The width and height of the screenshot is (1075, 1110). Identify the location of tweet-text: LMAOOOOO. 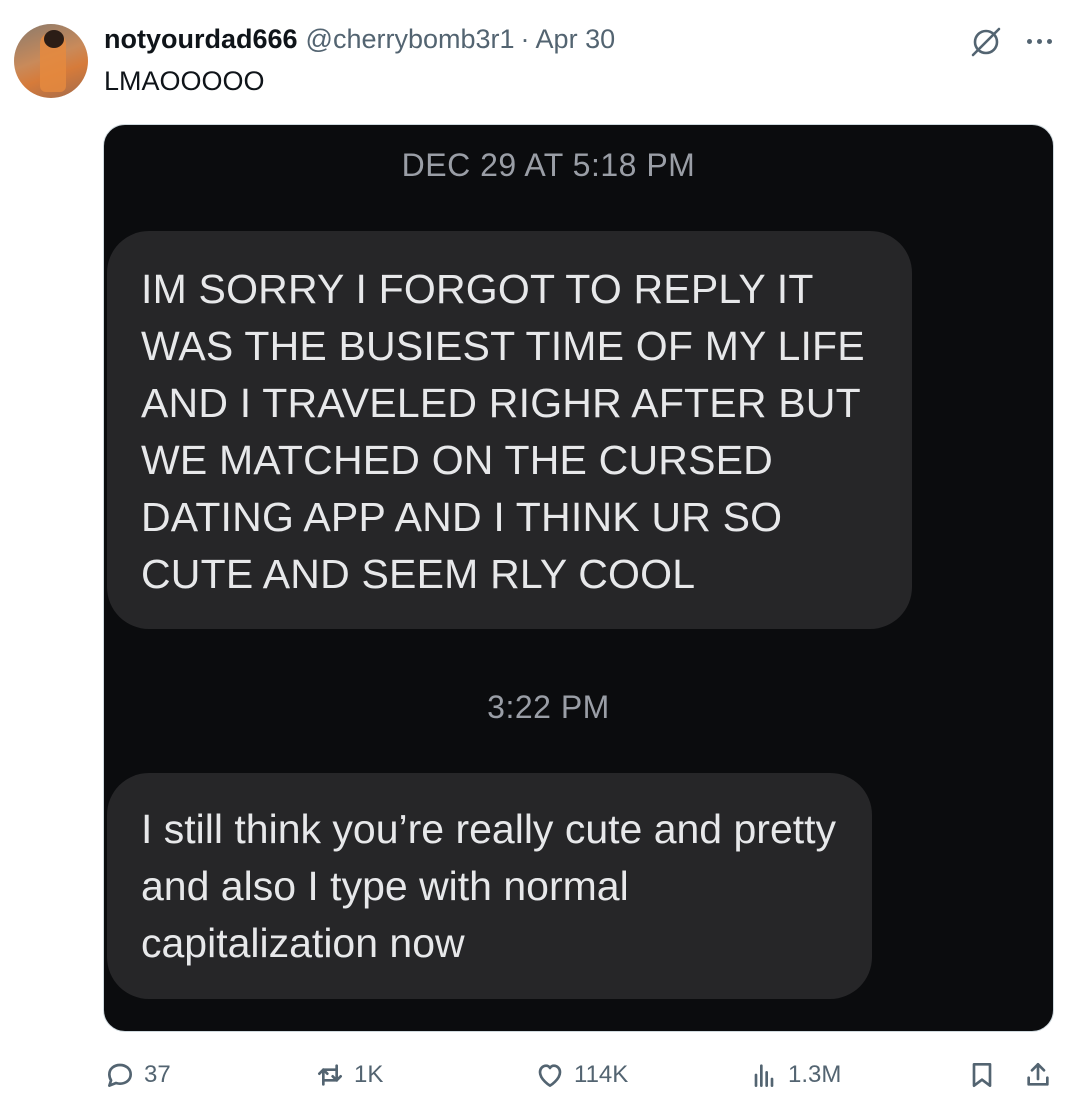
(184, 81).